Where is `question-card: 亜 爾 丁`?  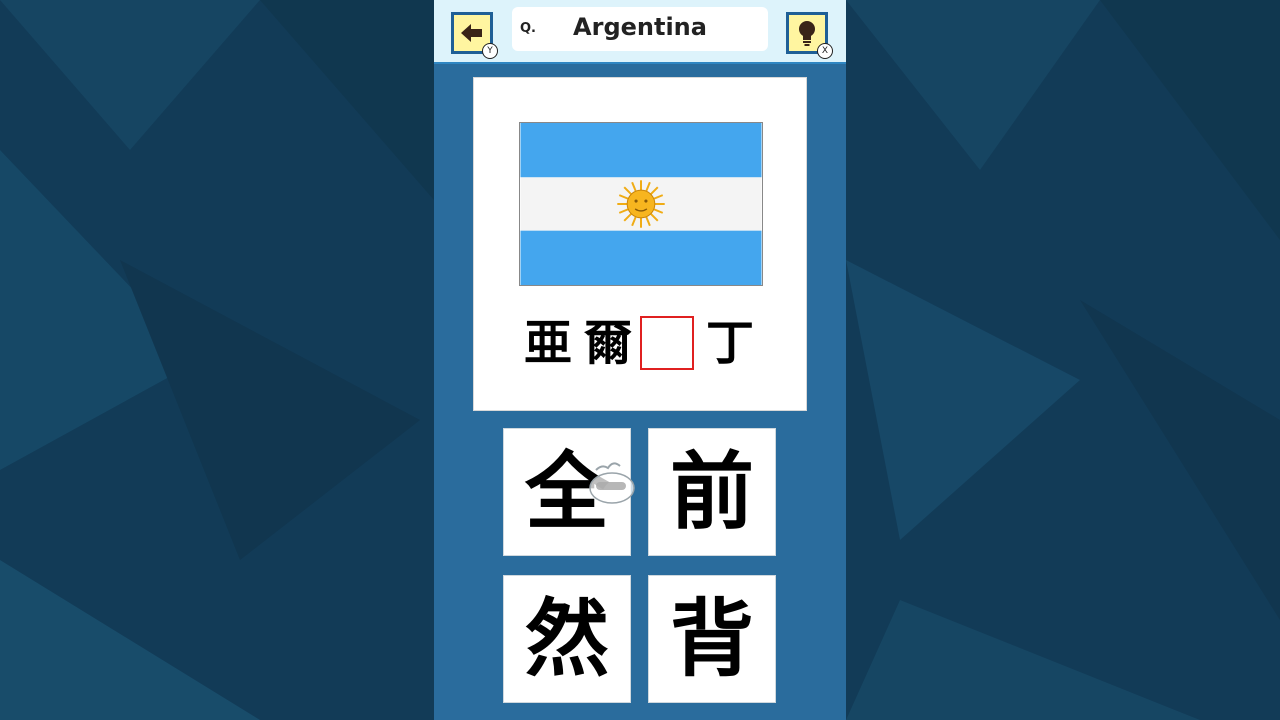 question-card: 亜 爾 丁 is located at coordinates (640, 244).